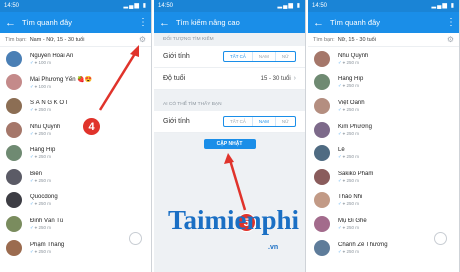  I want to click on arrow-head-gear, so click(134, 51).